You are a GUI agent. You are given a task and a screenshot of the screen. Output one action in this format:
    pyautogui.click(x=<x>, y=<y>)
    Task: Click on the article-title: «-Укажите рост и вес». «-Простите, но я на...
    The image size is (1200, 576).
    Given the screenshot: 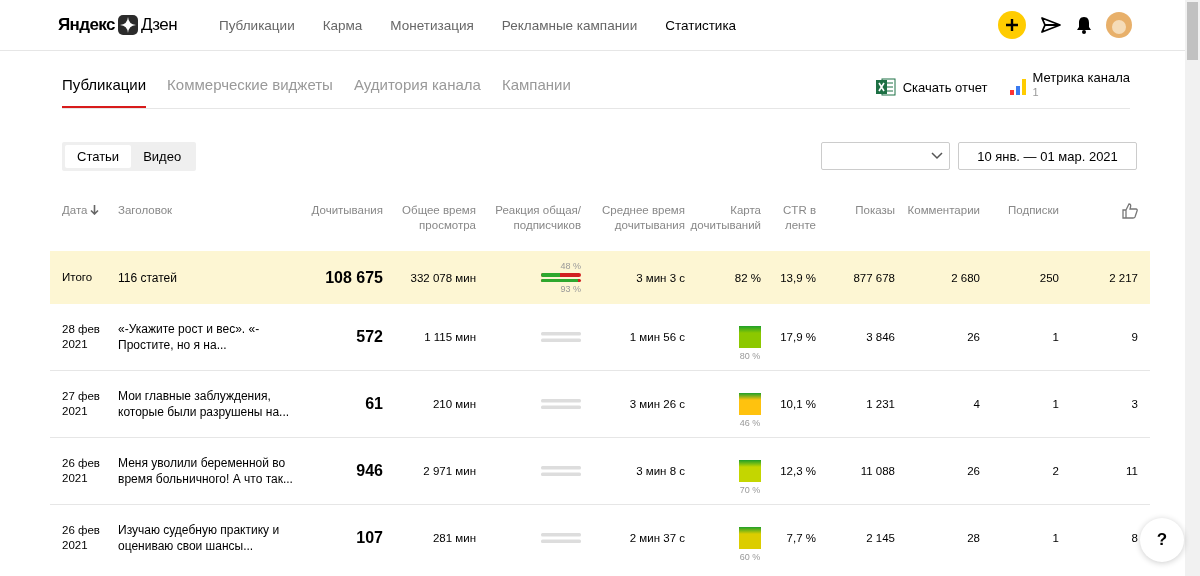 What is the action you would take?
    pyautogui.click(x=209, y=337)
    